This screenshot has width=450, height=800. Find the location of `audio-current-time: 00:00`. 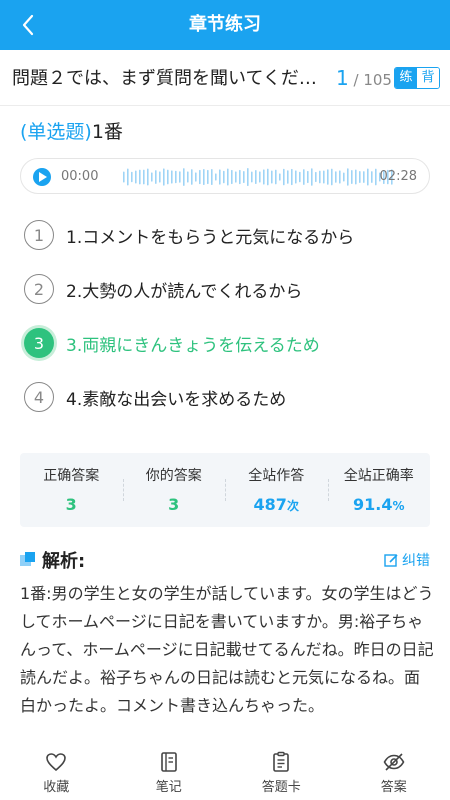

audio-current-time: 00:00 is located at coordinates (80, 176).